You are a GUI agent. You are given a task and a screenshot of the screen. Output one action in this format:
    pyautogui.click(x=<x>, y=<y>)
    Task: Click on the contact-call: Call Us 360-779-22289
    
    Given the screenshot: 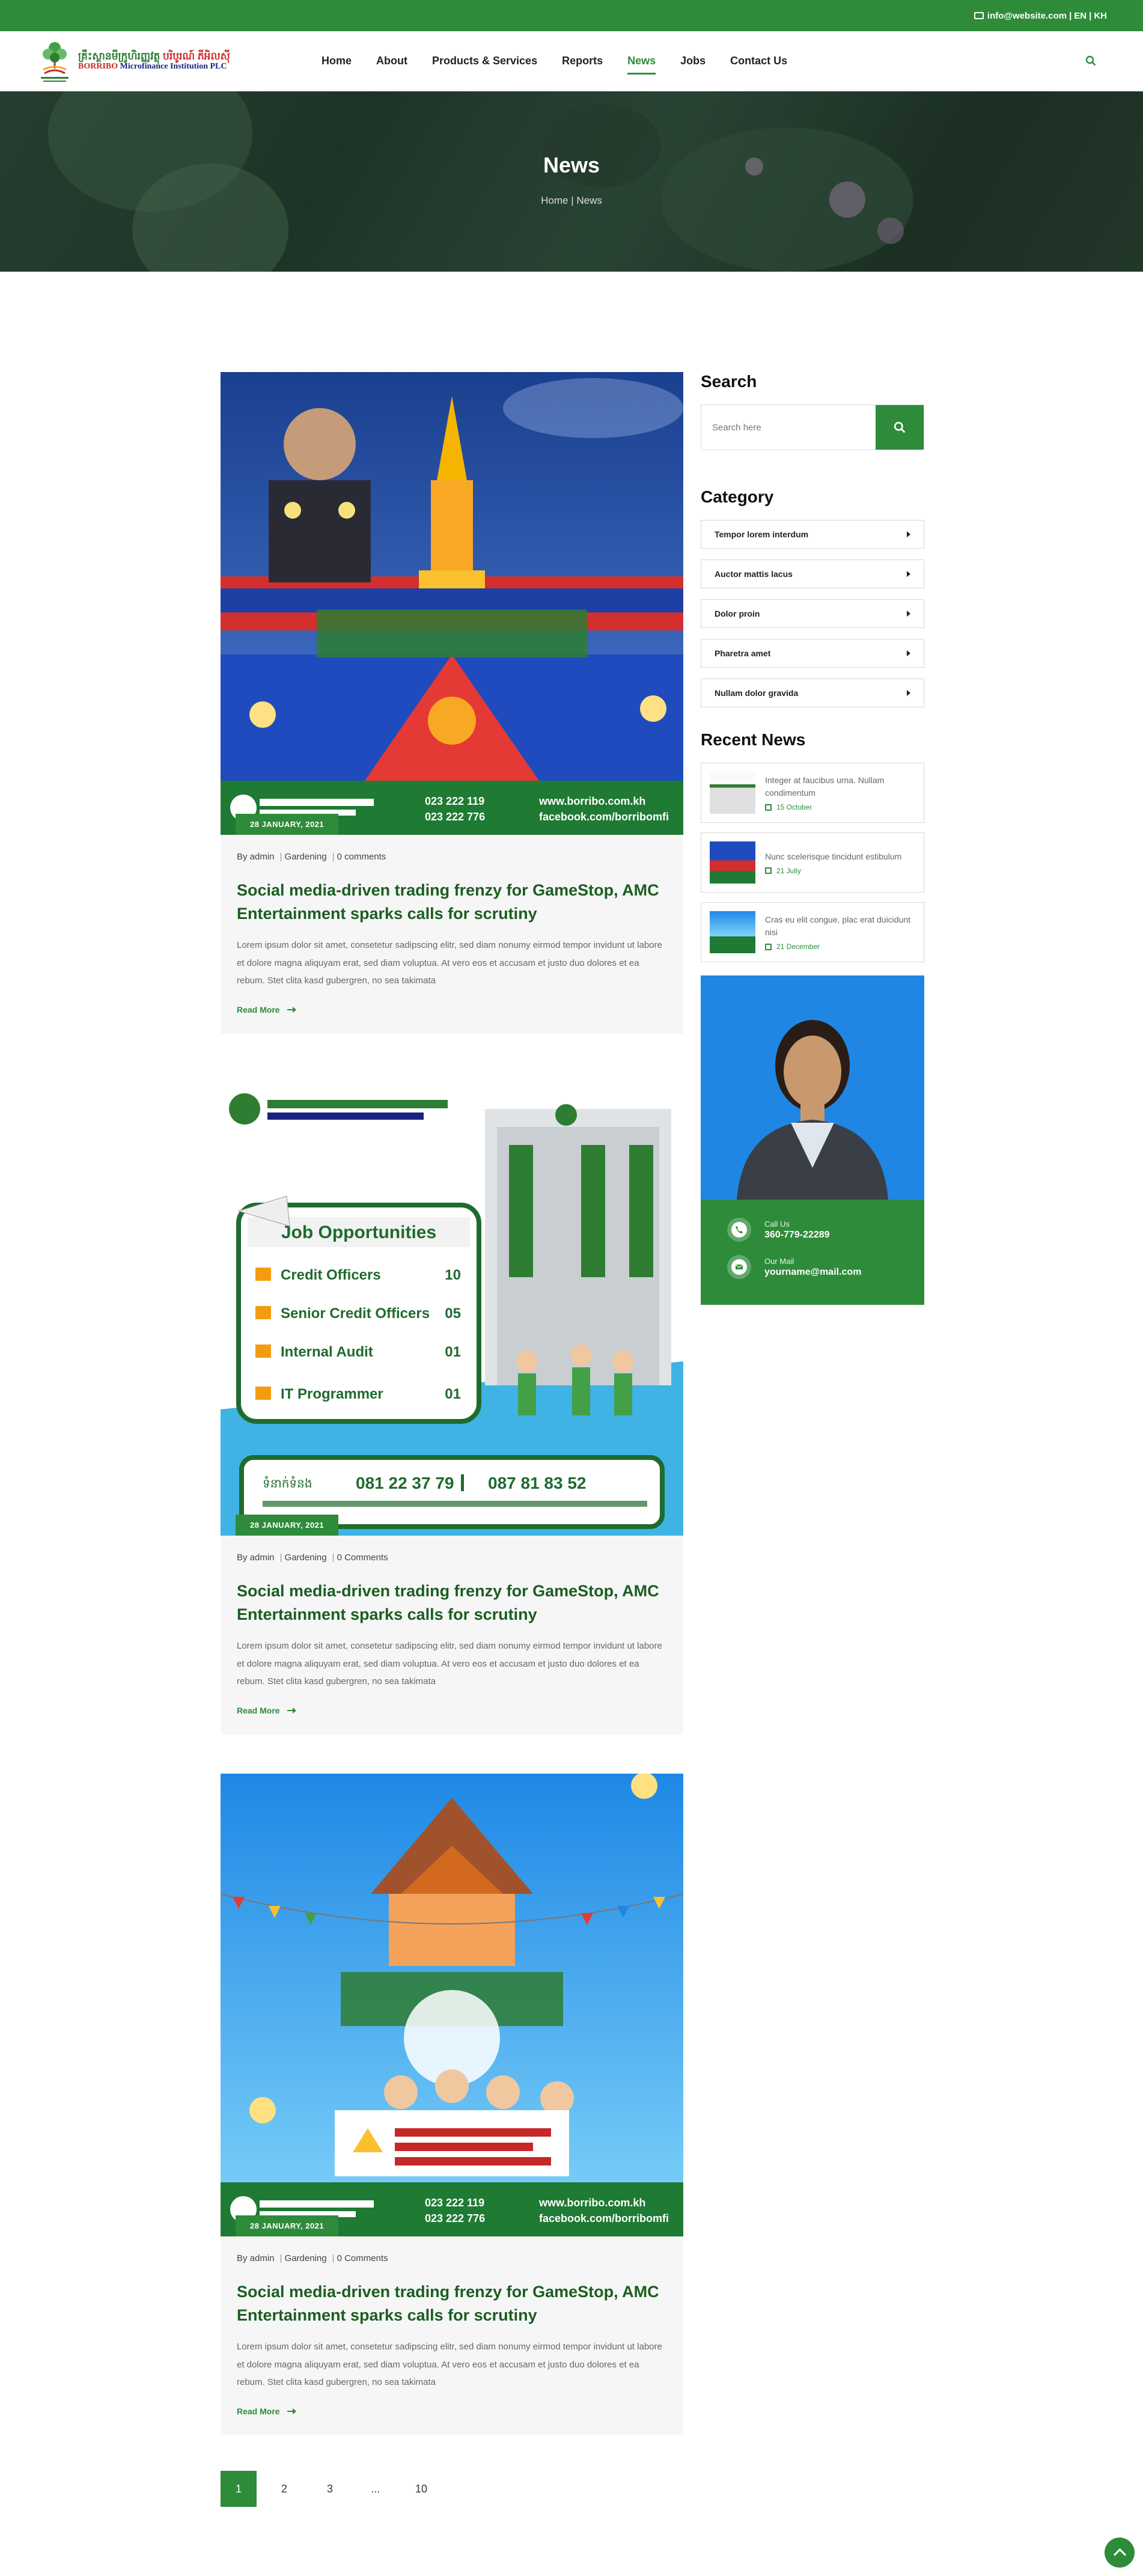 What is the action you would take?
    pyautogui.click(x=812, y=1230)
    